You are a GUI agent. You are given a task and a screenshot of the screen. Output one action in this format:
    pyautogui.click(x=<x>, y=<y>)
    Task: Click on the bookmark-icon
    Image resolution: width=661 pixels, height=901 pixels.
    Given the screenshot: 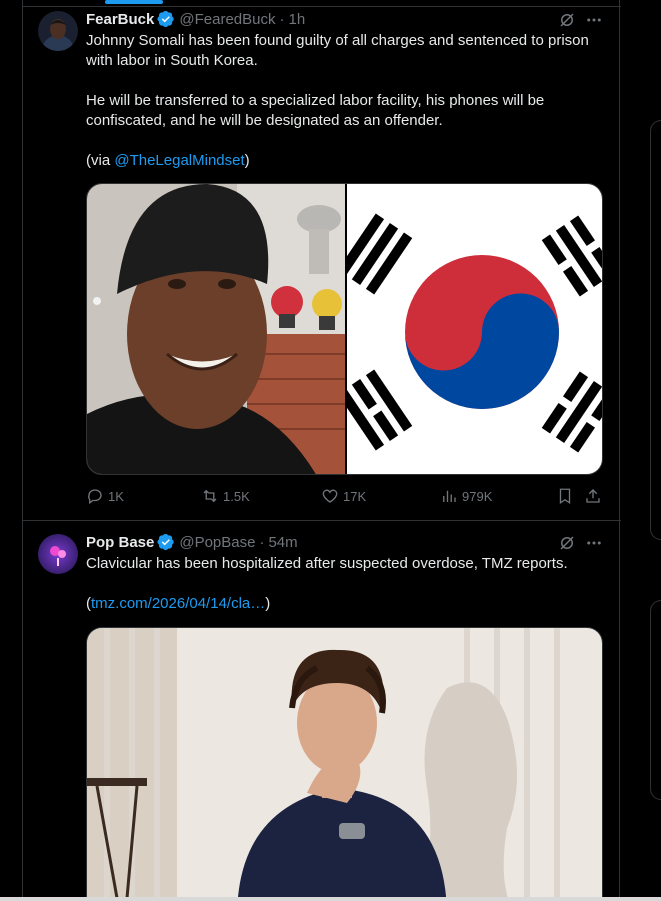 What is the action you would take?
    pyautogui.click(x=565, y=496)
    